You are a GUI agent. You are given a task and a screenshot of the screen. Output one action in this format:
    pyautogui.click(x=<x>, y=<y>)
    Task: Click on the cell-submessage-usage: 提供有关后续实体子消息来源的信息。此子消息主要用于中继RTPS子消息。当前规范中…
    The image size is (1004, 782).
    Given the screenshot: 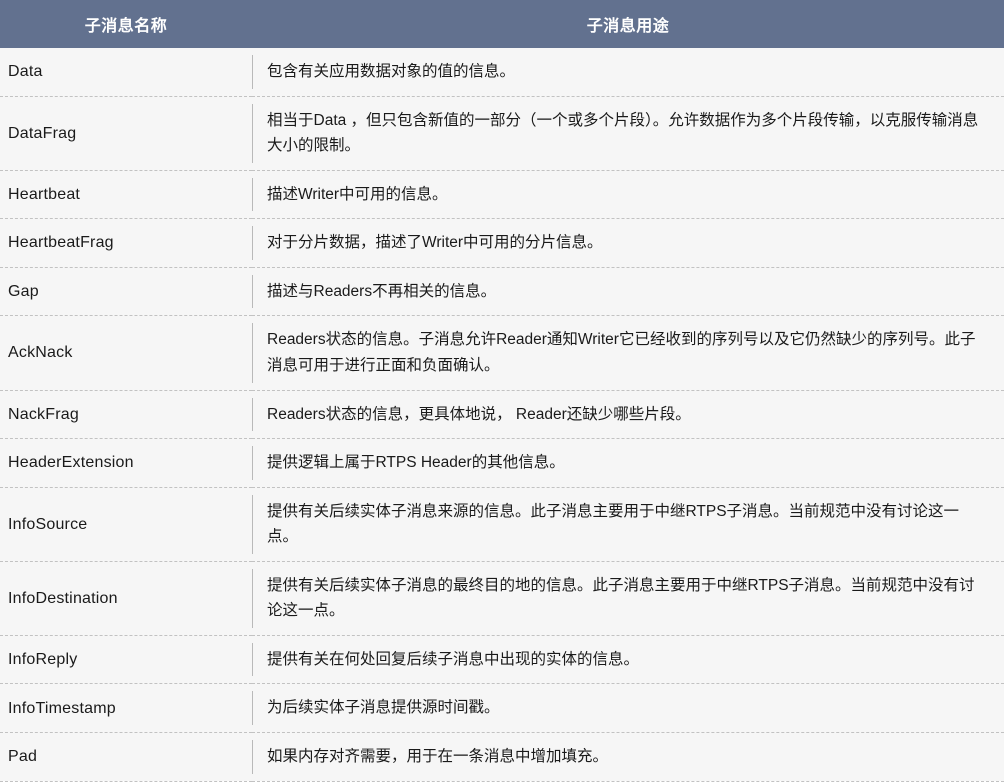 What is the action you would take?
    pyautogui.click(x=628, y=524)
    